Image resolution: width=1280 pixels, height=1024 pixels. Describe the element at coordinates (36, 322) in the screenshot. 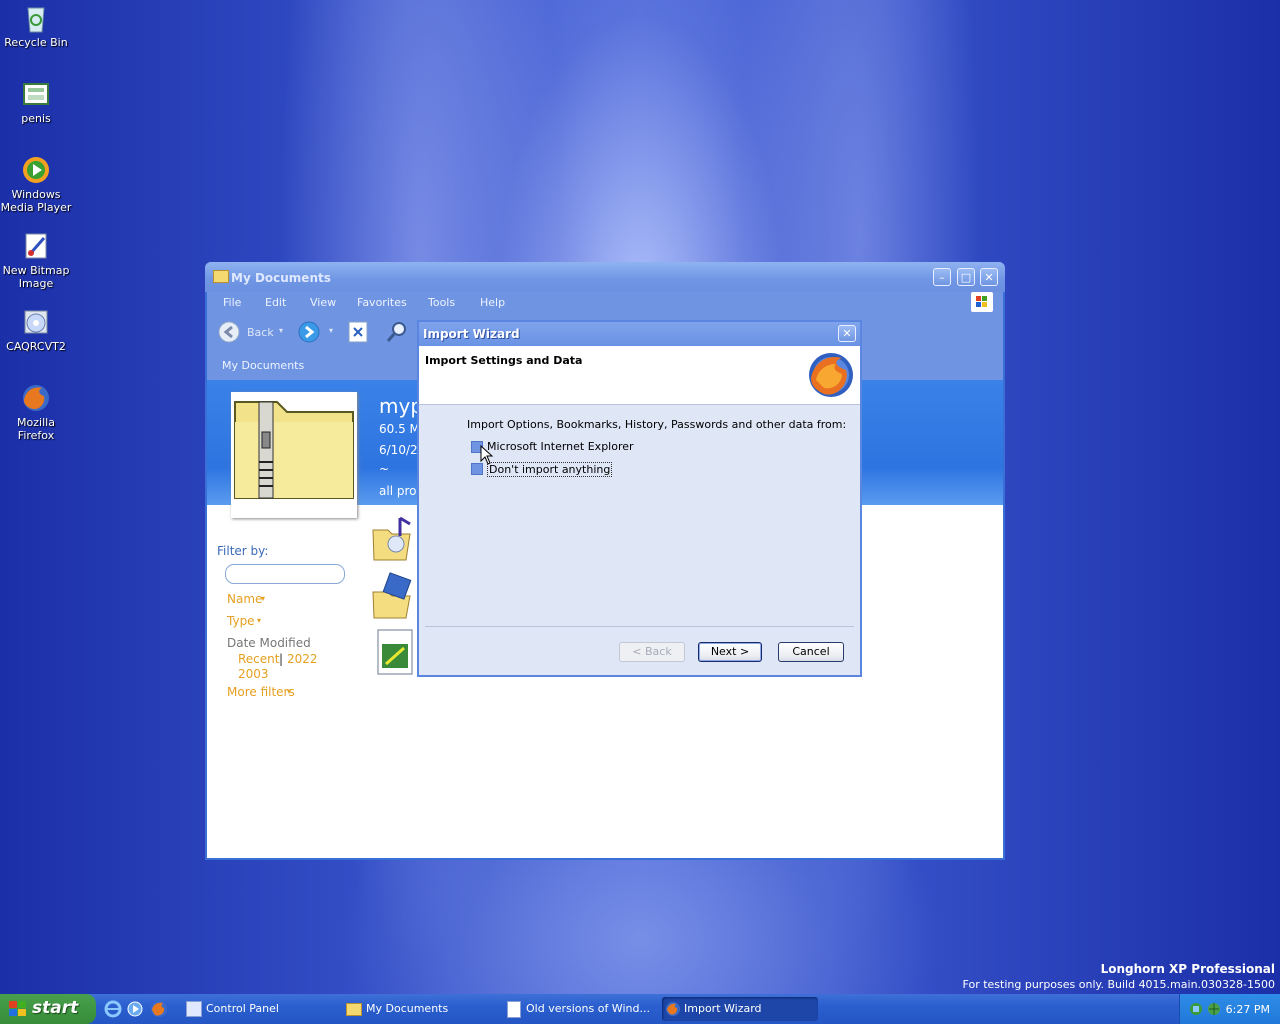

I see `cd-icon` at that location.